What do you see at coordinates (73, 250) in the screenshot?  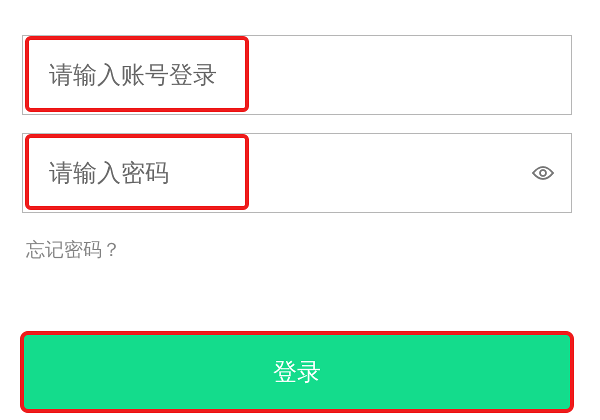 I see `forgot-password-link: 忘记密码？` at bounding box center [73, 250].